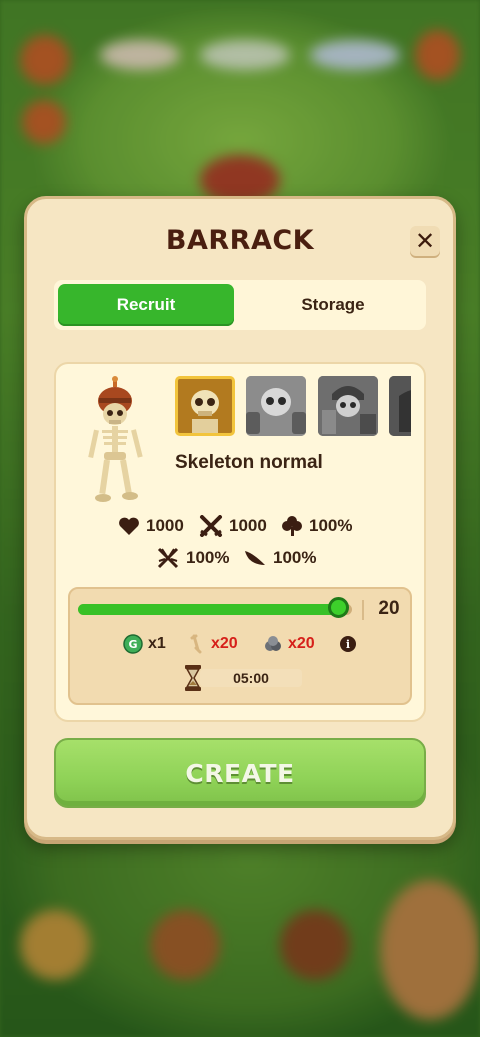  I want to click on cost-bone-value: x20, so click(224, 643).